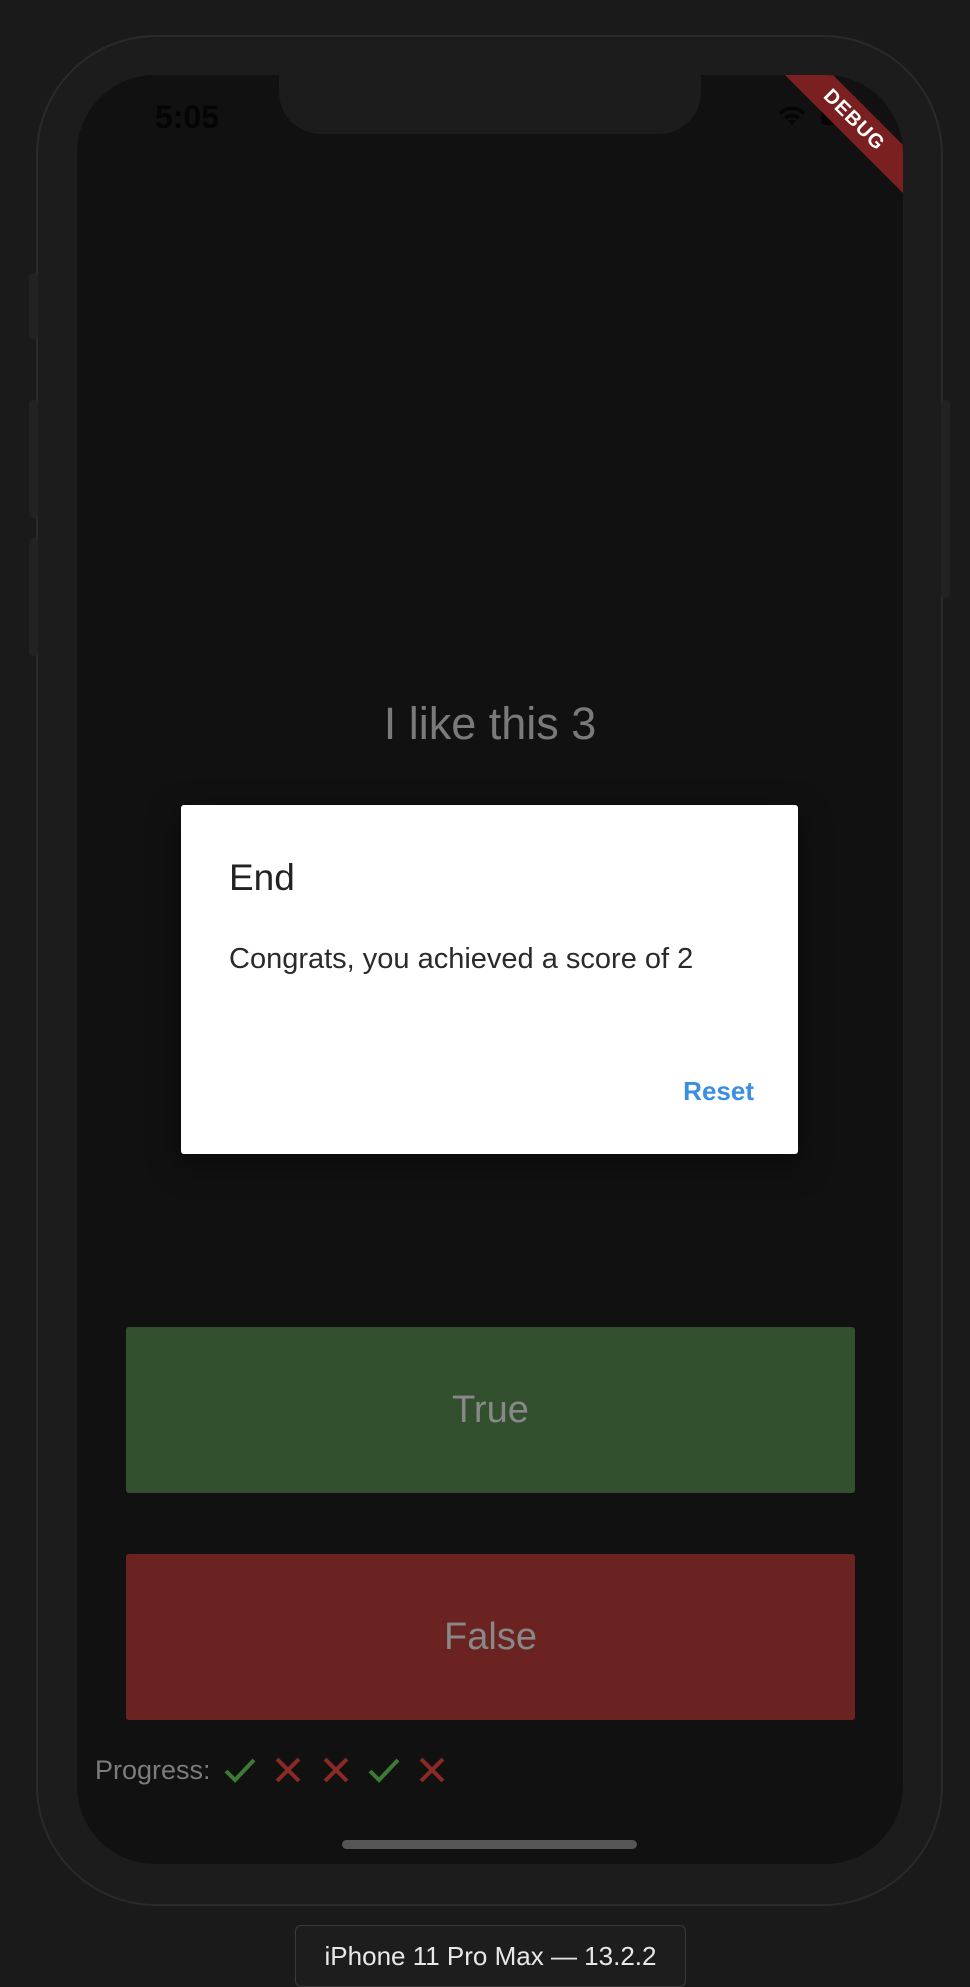 Image resolution: width=970 pixels, height=1987 pixels. Describe the element at coordinates (718, 1091) in the screenshot. I see `reset-button: Reset` at that location.